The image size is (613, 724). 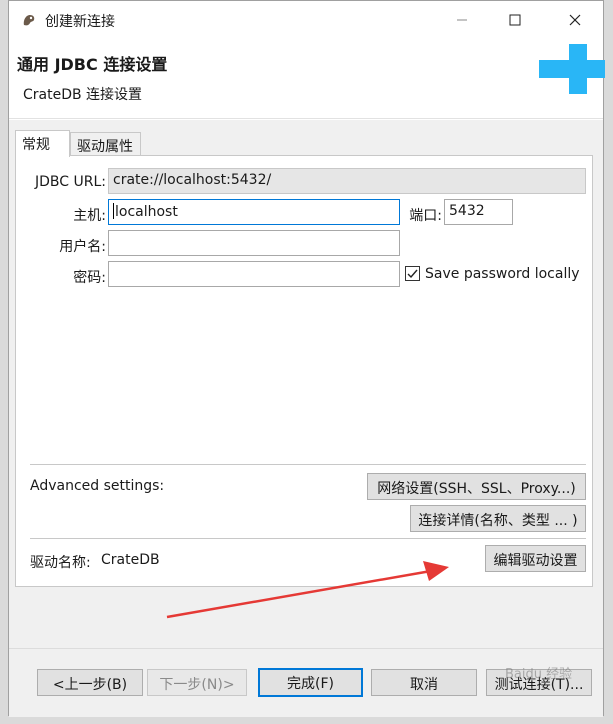 What do you see at coordinates (347, 181) in the screenshot?
I see `jdbc-url-field: crate://localhost:5432/` at bounding box center [347, 181].